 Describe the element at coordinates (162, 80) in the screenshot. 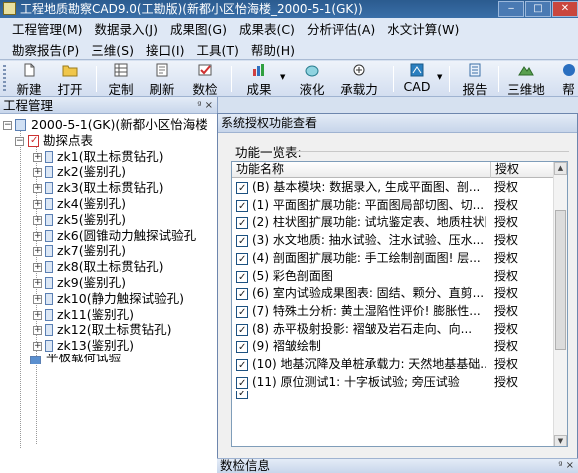

I see `refresh-button: 刷新` at that location.